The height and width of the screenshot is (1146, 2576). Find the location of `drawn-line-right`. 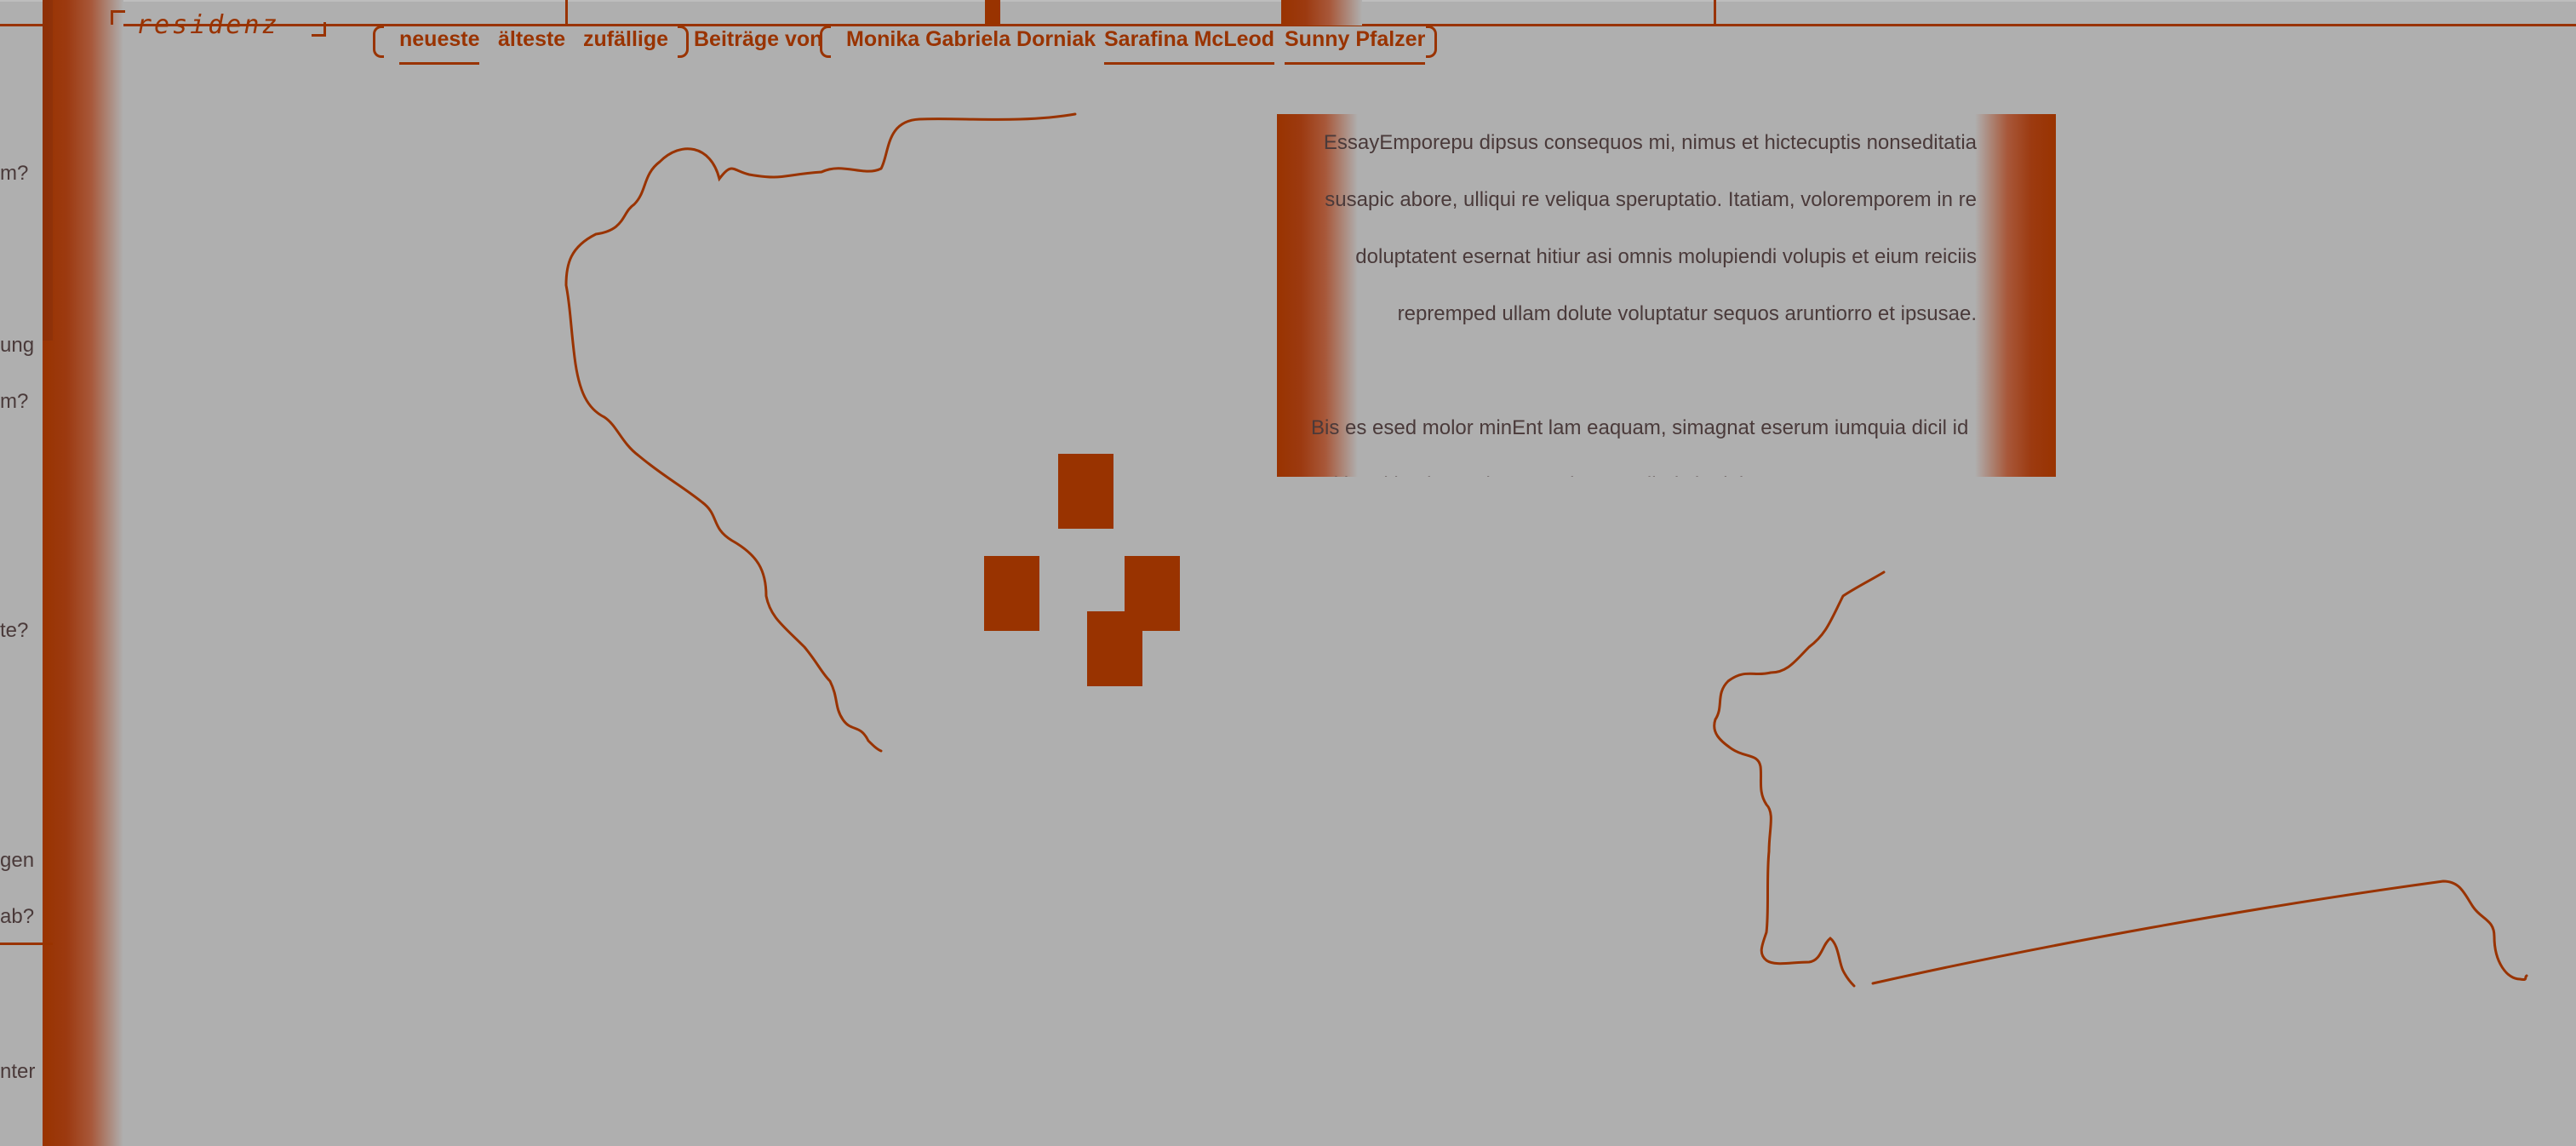

drawn-line-right is located at coordinates (2120, 779).